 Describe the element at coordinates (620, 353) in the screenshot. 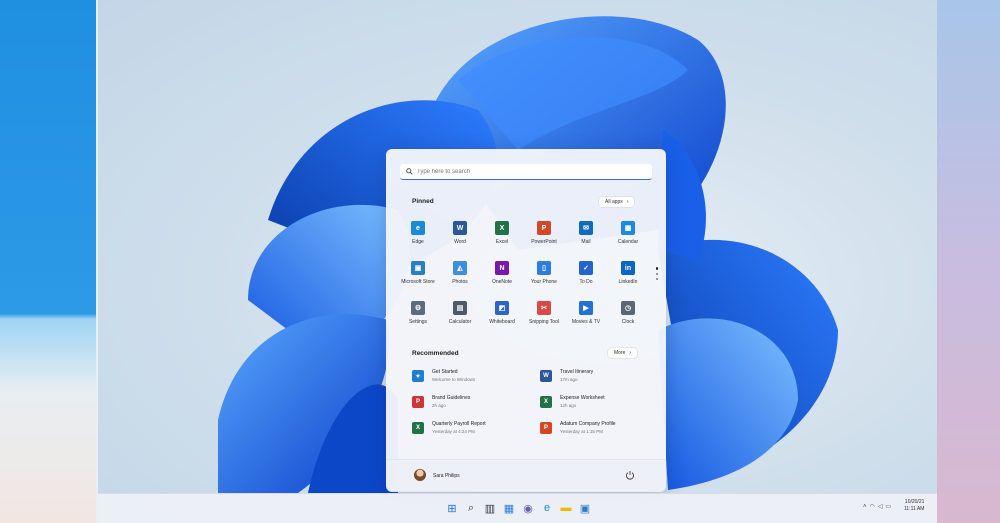

I see `more-label: More` at that location.